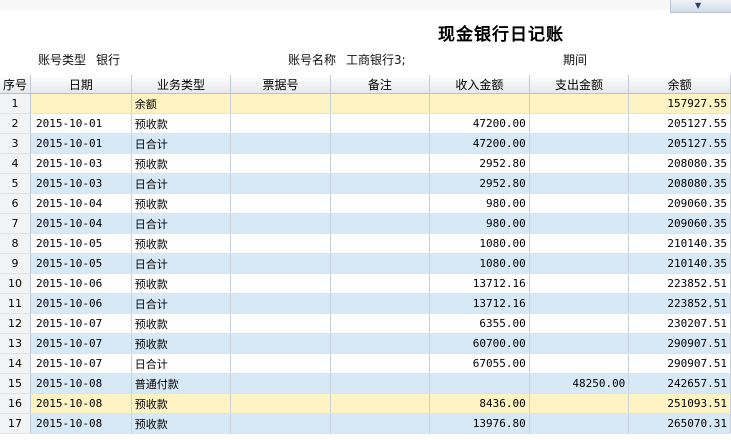 This screenshot has height=440, width=731. I want to click on table-row: 12 2015-10-07 预收款 6355.00 230207.51, so click(365, 323).